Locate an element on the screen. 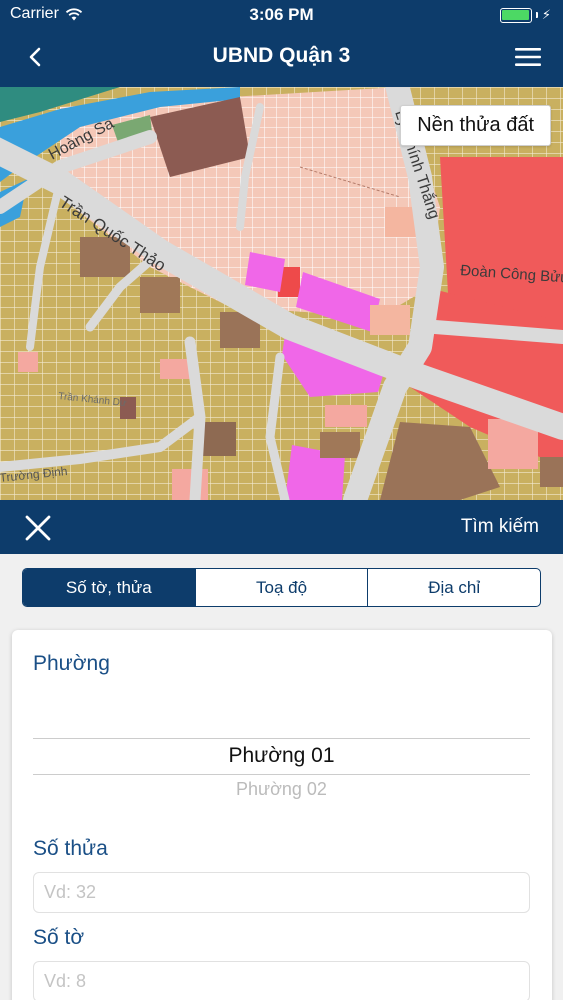  battery-level is located at coordinates (516, 15).